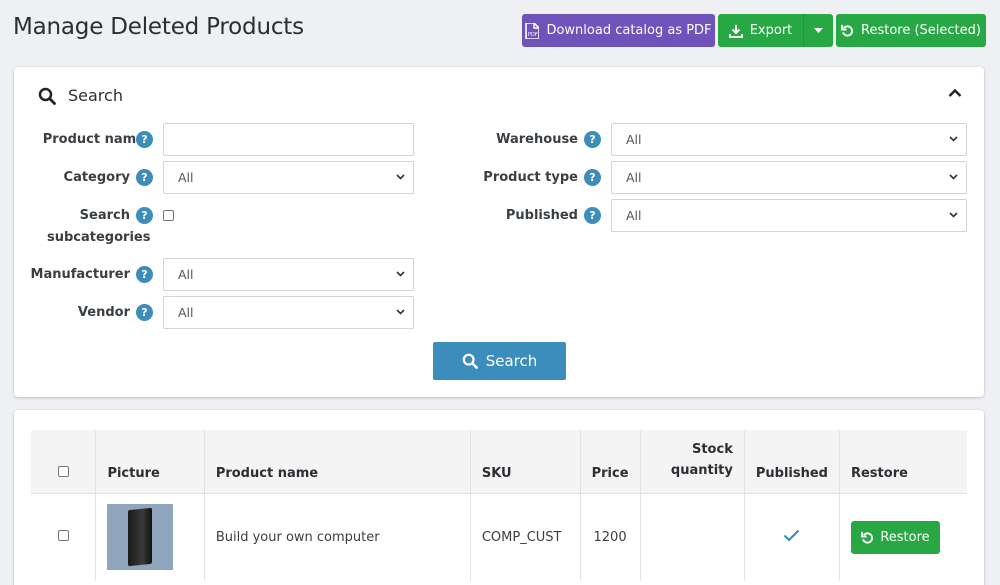  I want to click on product-thumbnail, so click(140, 537).